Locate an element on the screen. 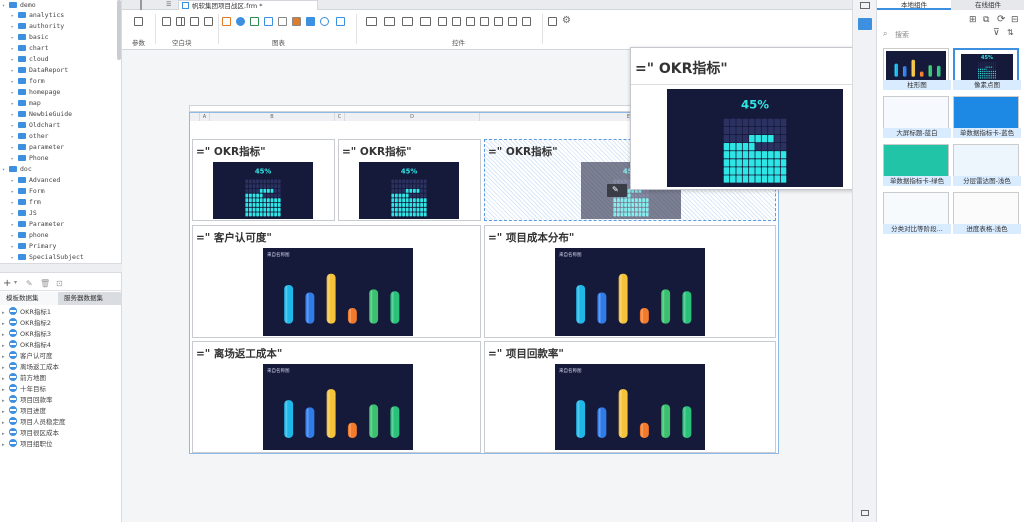 Image resolution: width=1024 pixels, height=522 pixels. line-chart-icon is located at coordinates (282, 21).